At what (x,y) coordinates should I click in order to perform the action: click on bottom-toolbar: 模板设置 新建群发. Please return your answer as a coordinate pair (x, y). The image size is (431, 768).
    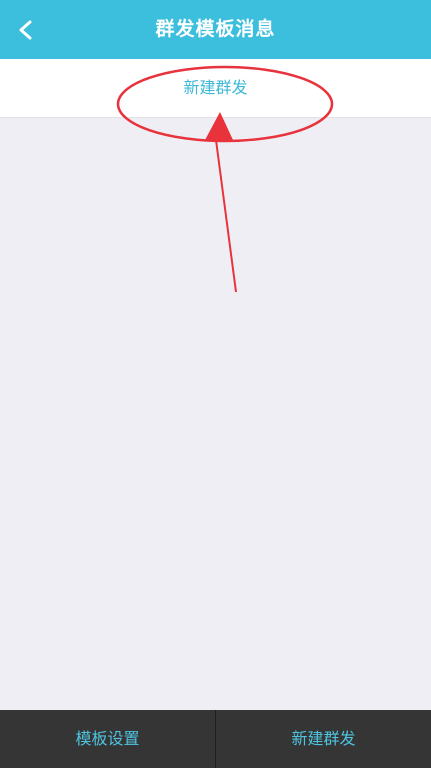
    Looking at the image, I should click on (215, 739).